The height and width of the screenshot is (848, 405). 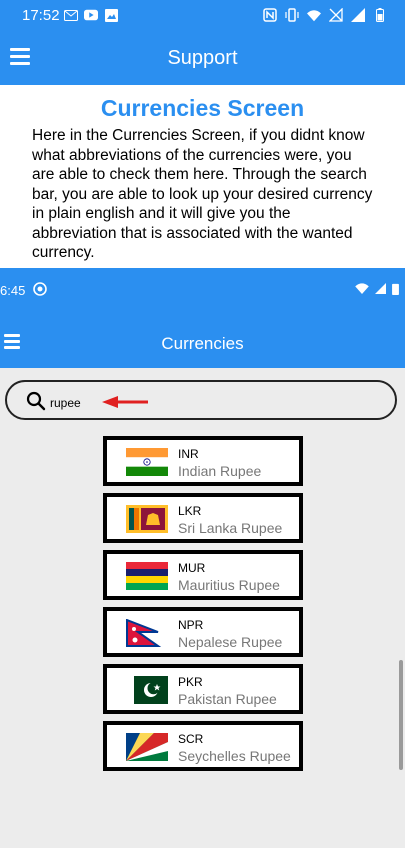 I want to click on embedded-wifi-icon, so click(x=362, y=288).